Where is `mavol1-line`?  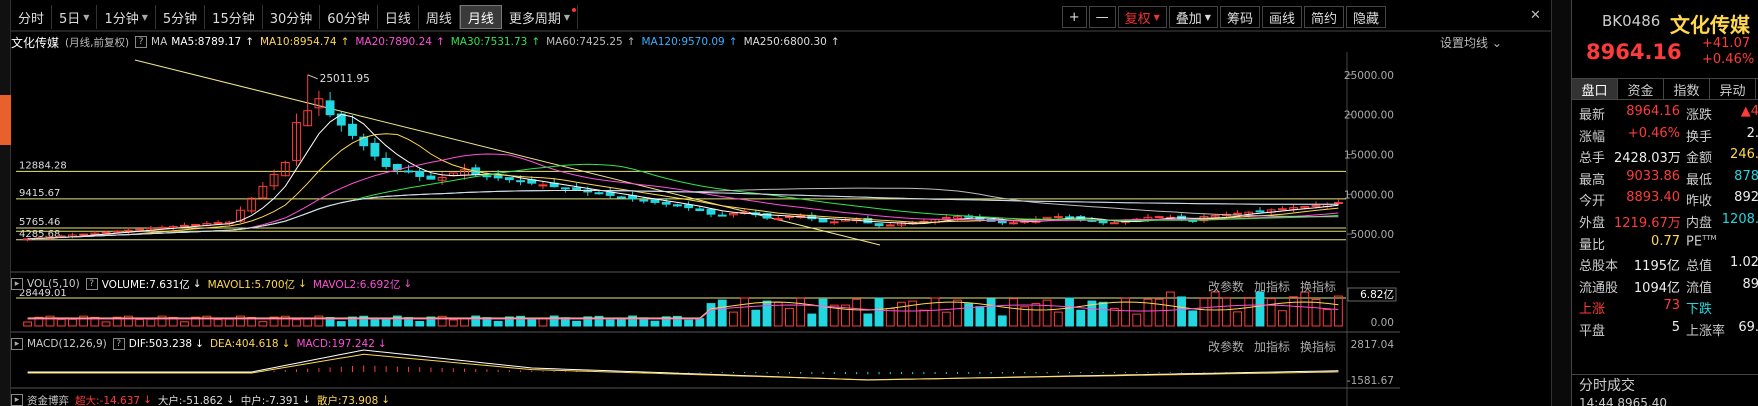
mavol1-line is located at coordinates (683, 310).